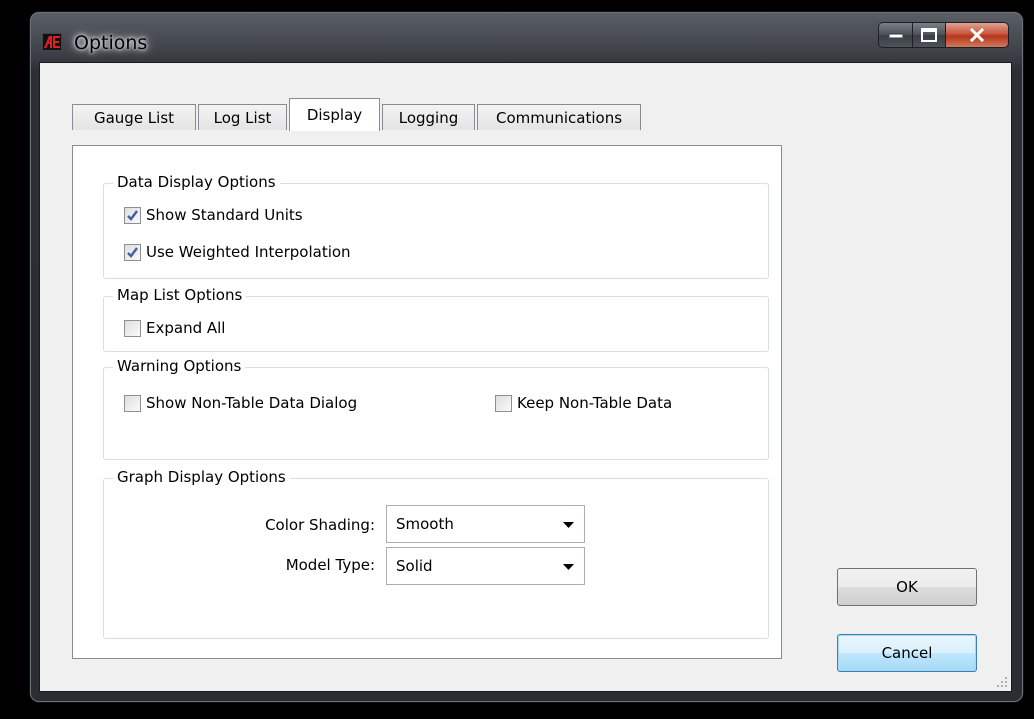 The height and width of the screenshot is (719, 1034). Describe the element at coordinates (224, 215) in the screenshot. I see `checkbox-label: Show Standard Units` at that location.